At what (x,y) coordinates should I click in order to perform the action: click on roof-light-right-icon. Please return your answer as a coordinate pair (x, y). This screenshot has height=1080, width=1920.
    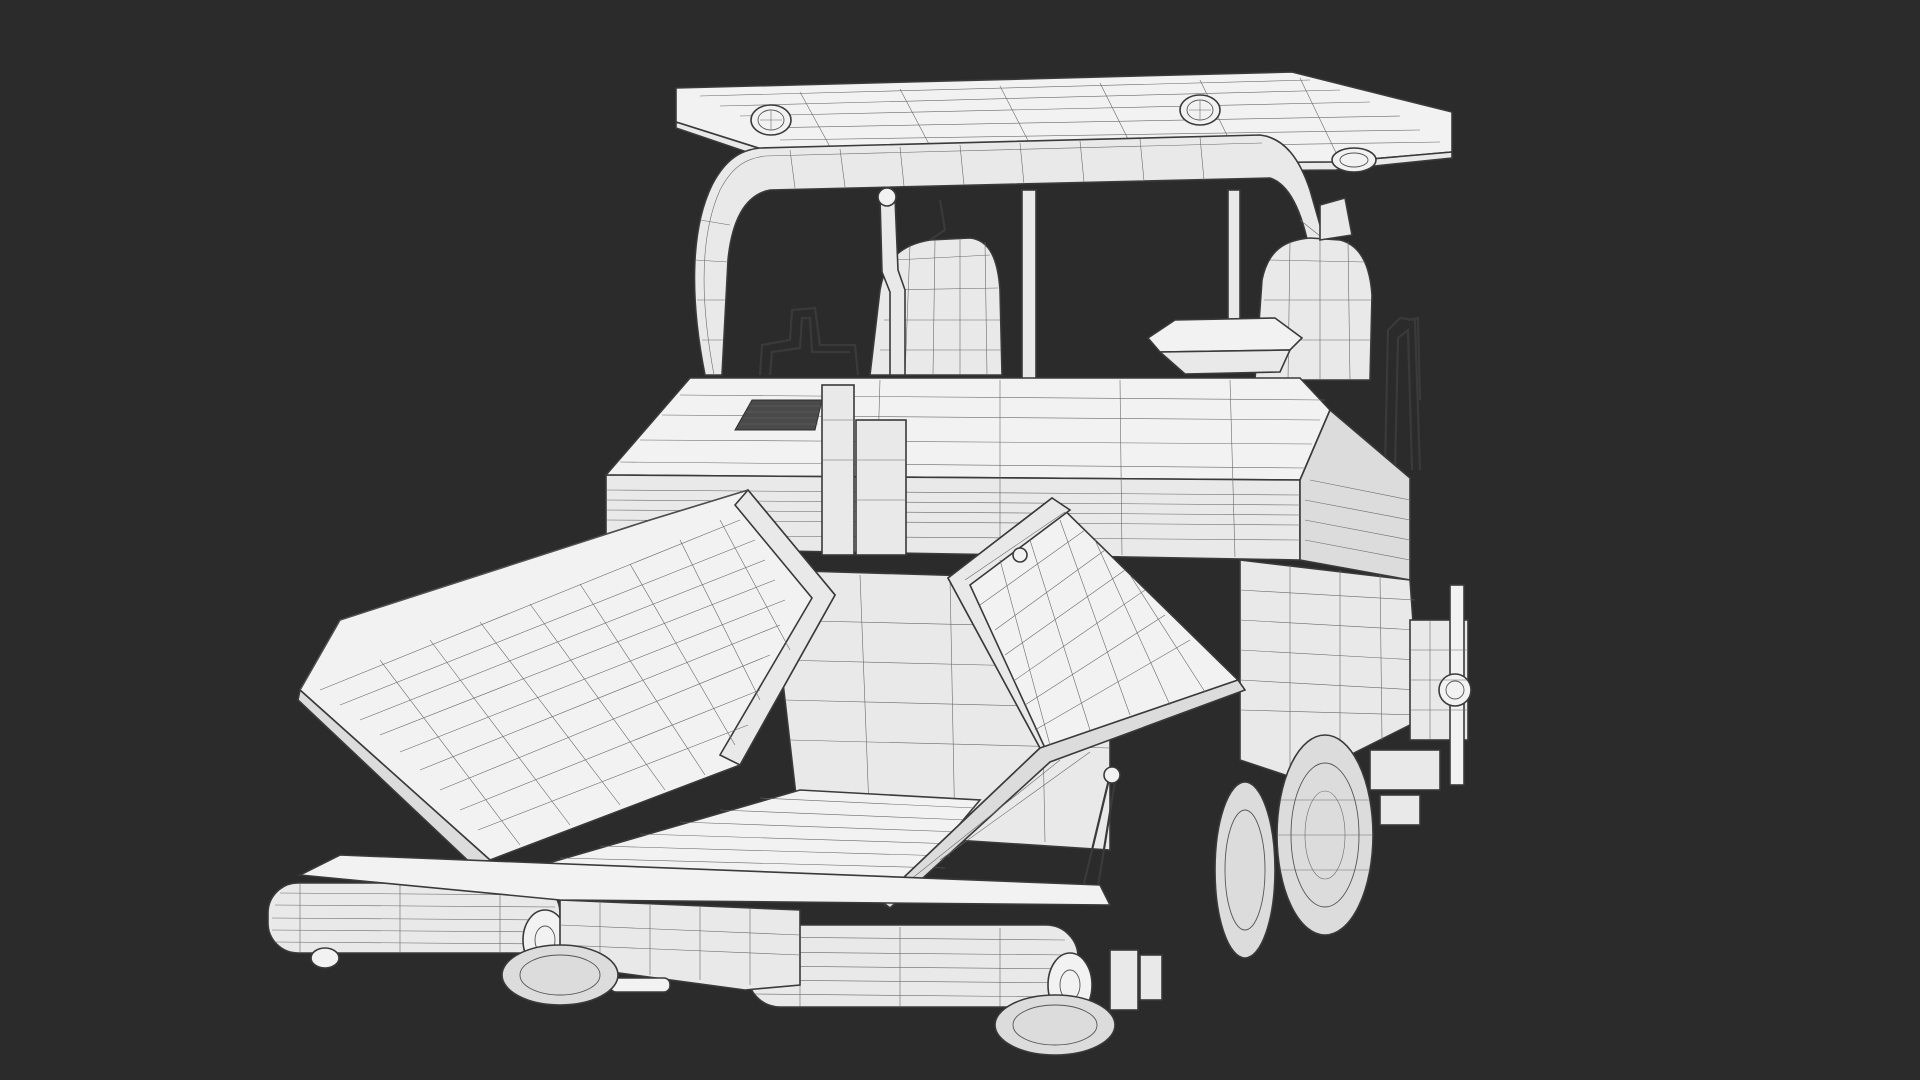
    Looking at the image, I should click on (1354, 160).